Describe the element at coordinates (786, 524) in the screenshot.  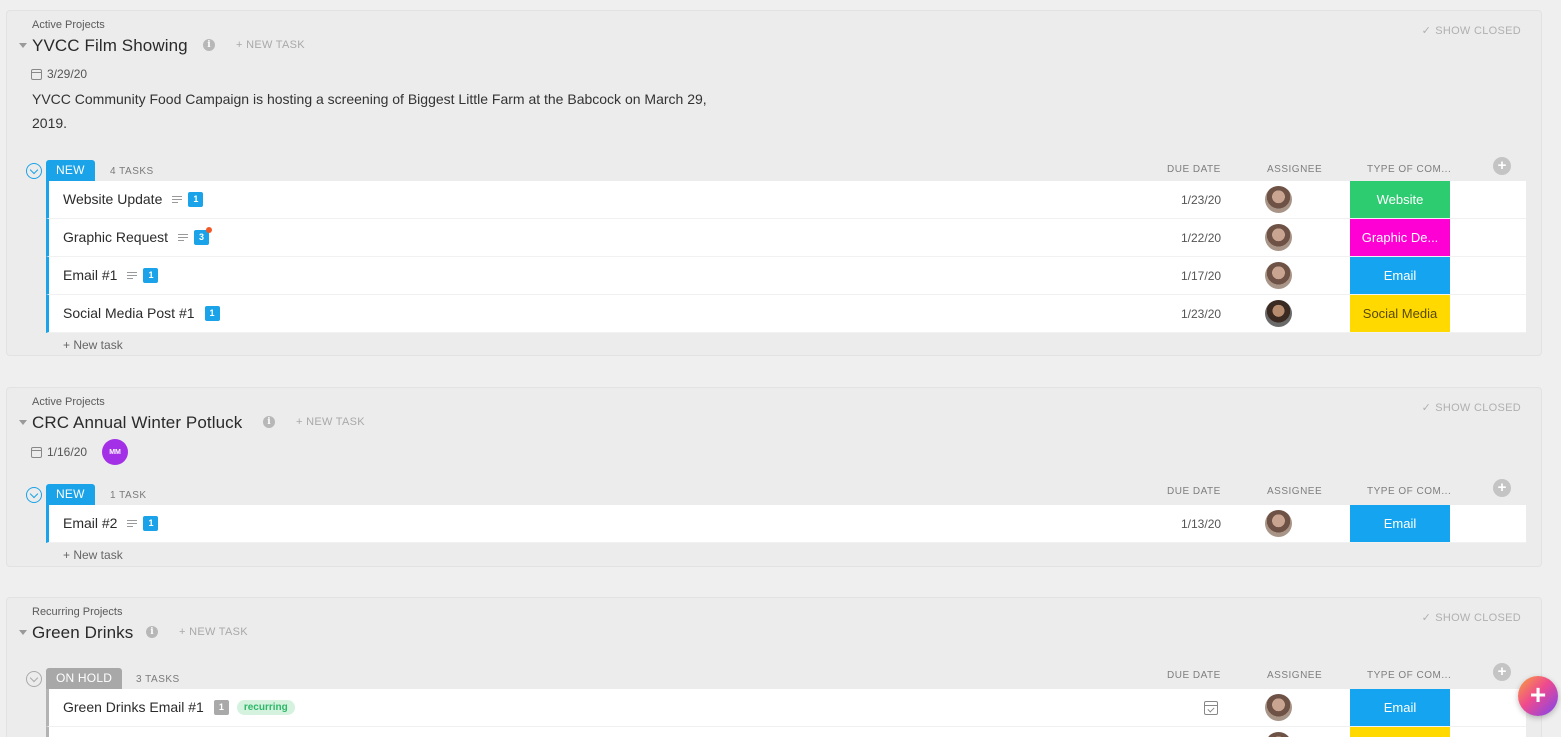
I see `task-row: Email #2 1 1/13/20 Email` at that location.